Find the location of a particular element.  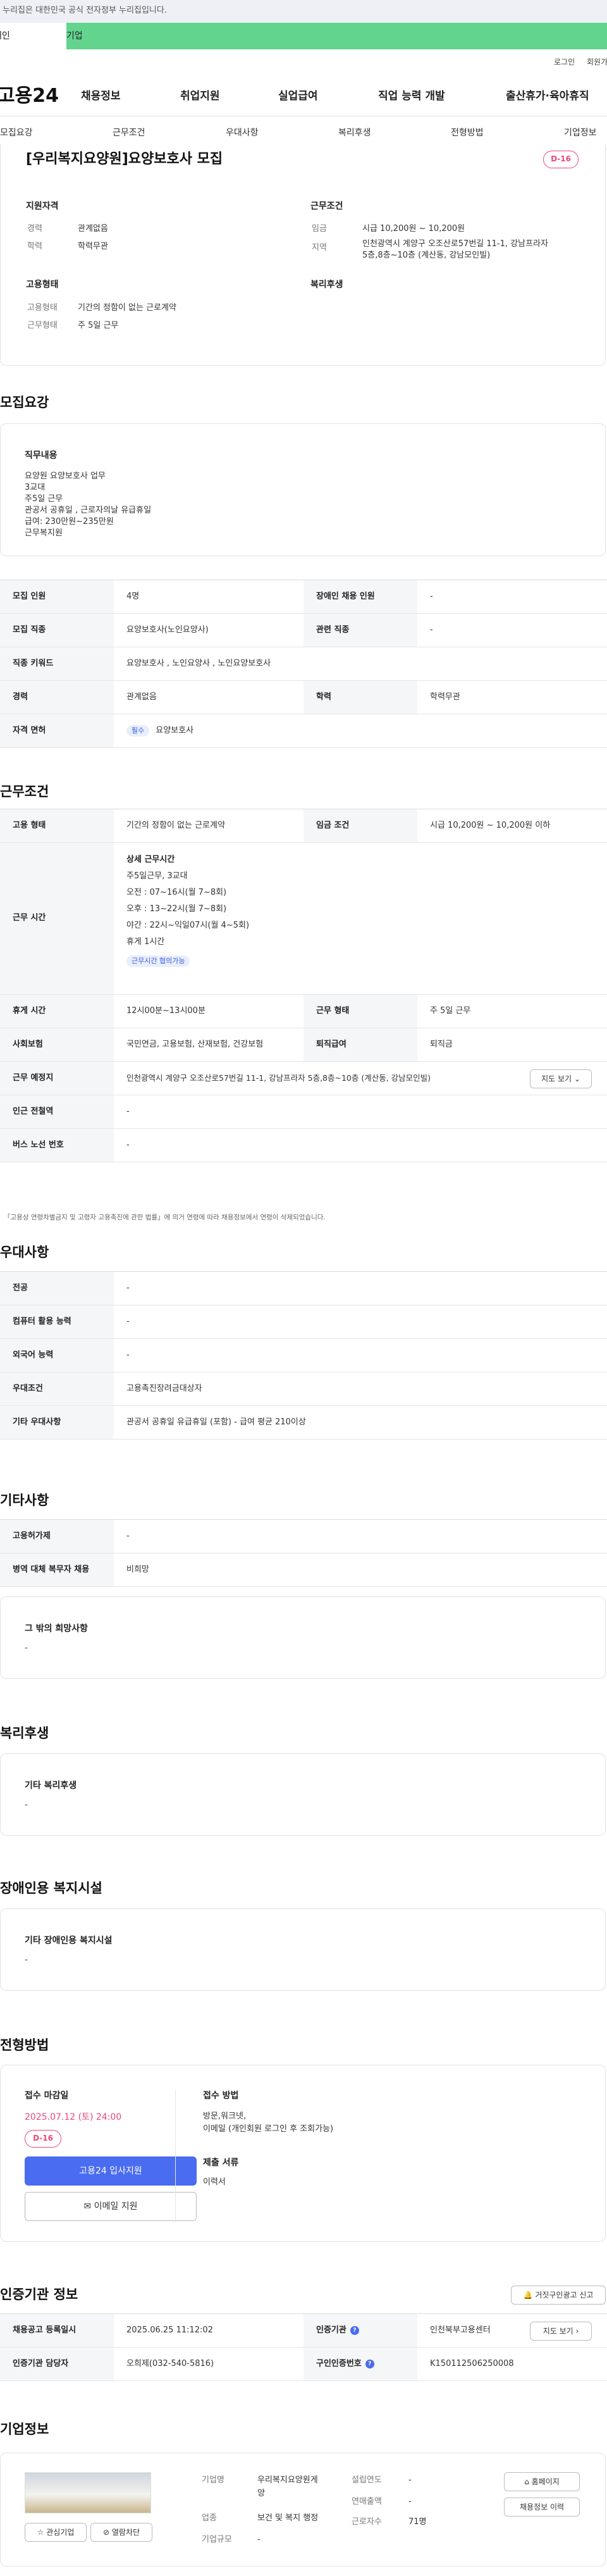

hours-negotiable-badge: 근무시간 협의가능 is located at coordinates (158, 962).